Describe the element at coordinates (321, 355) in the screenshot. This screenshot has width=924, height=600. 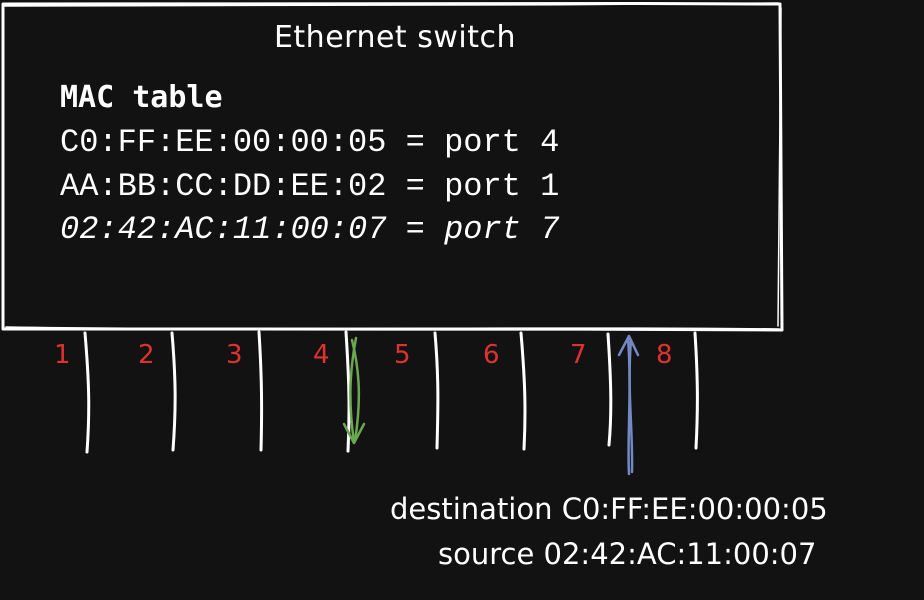
I see `port-label-4: 4` at that location.